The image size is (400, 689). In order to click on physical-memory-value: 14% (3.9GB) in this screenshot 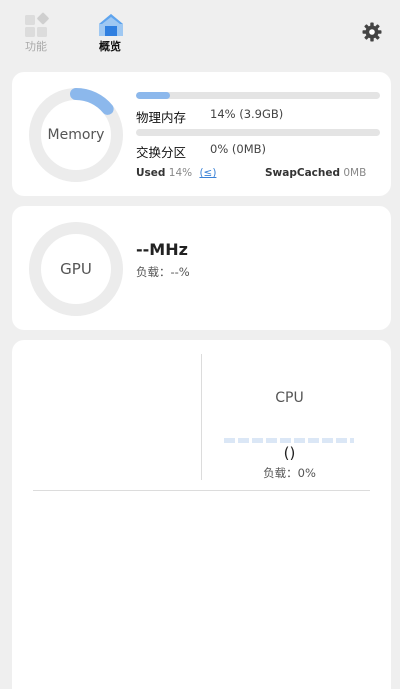, I will do `click(247, 114)`.